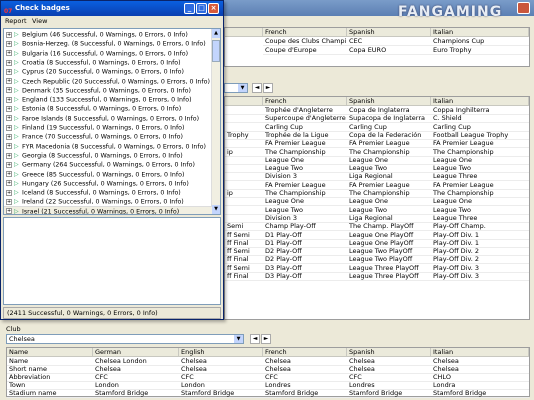 The image size is (534, 400). Describe the element at coordinates (42, 8) in the screenshot. I see `dialog-title: Check badges` at that location.